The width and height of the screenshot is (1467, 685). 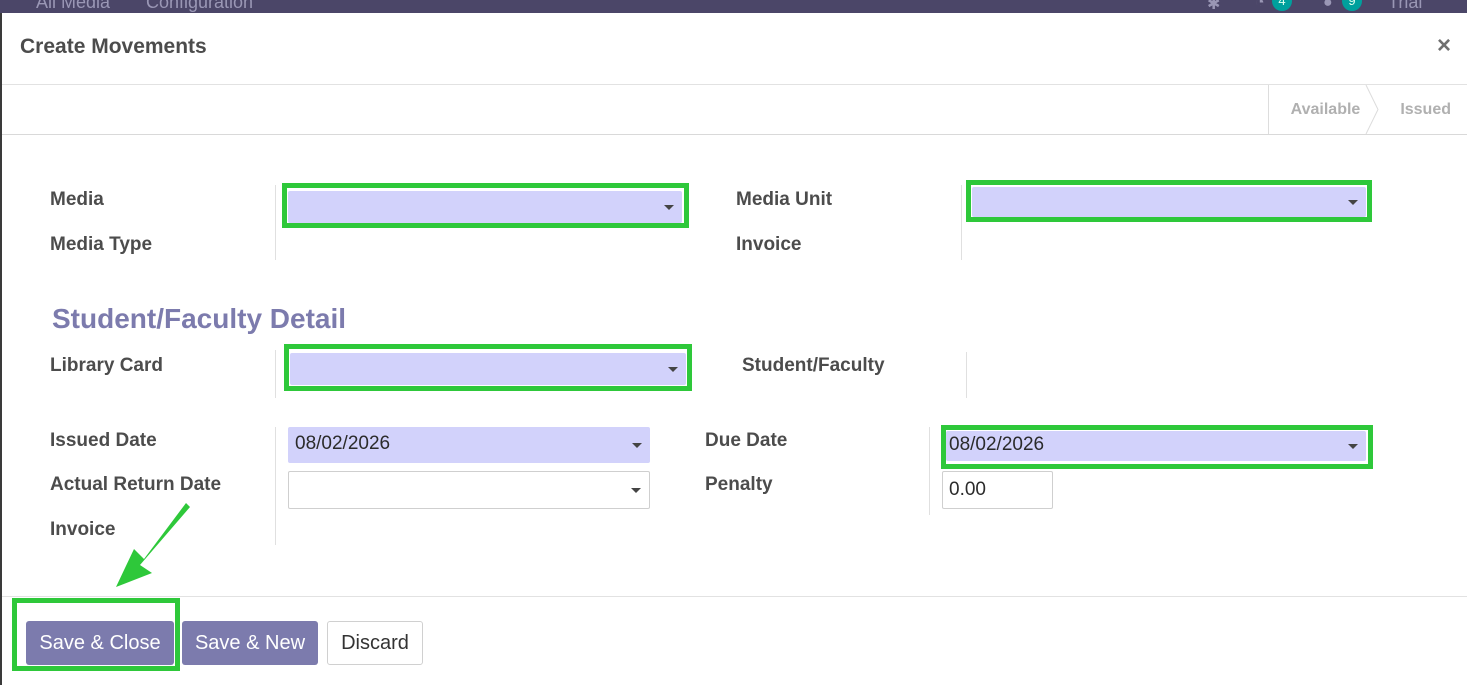 I want to click on media-unit-select, so click(x=1169, y=202).